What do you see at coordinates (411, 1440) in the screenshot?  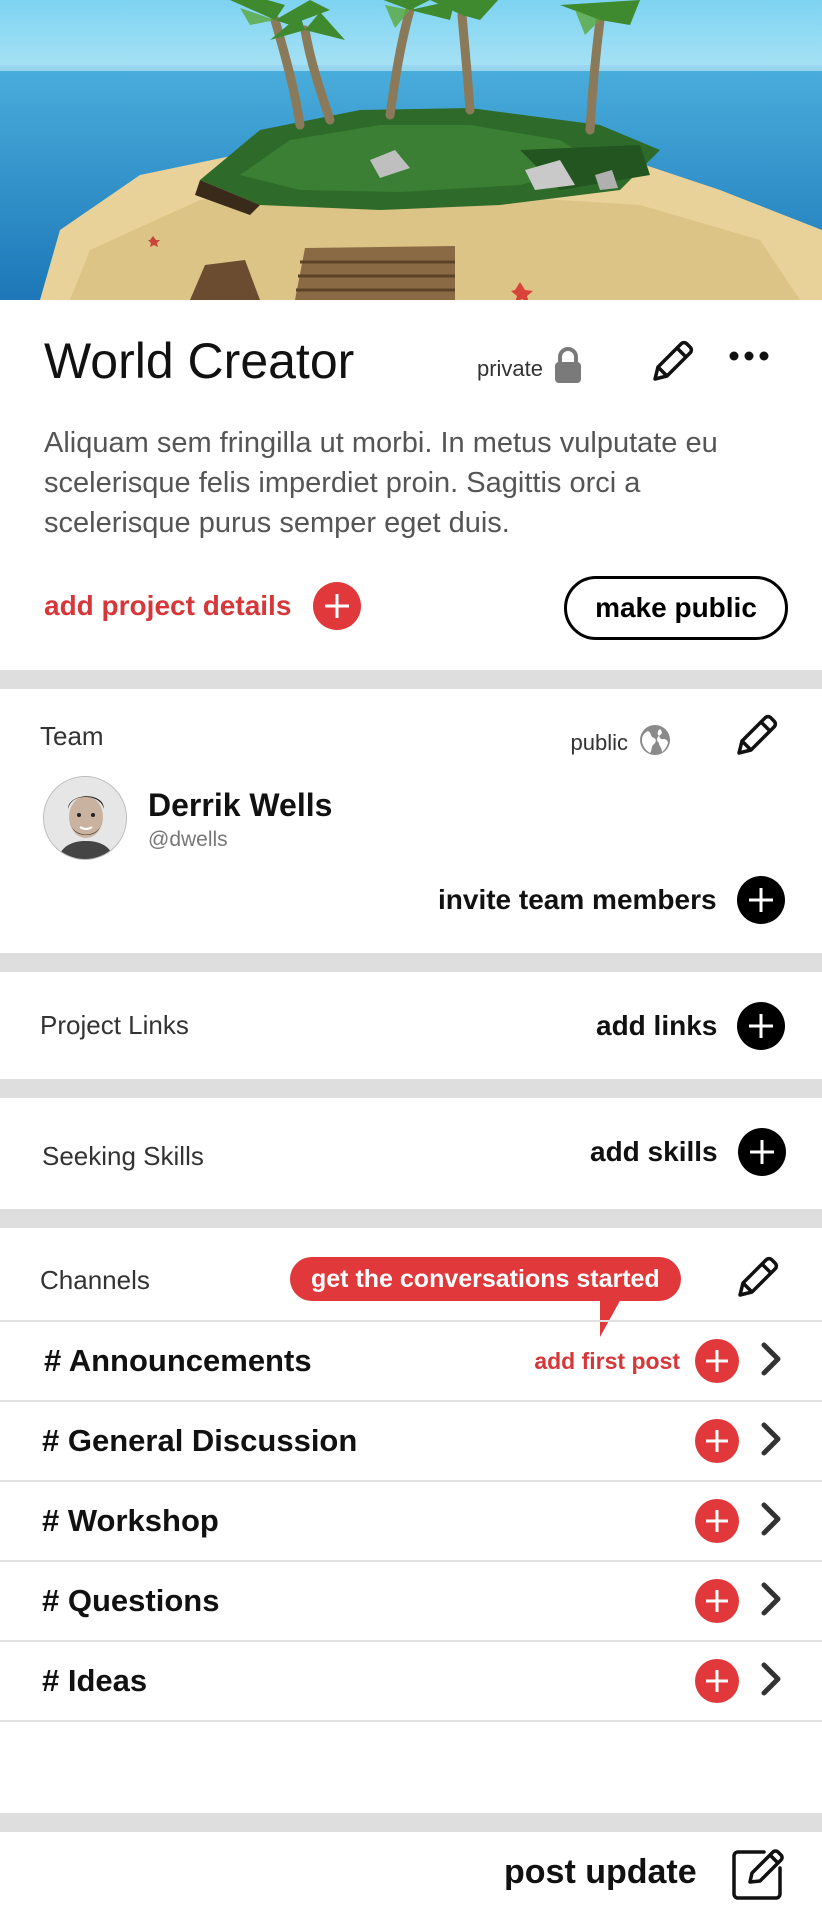 I see `channel-row-general-discussion: # General Discussion` at bounding box center [411, 1440].